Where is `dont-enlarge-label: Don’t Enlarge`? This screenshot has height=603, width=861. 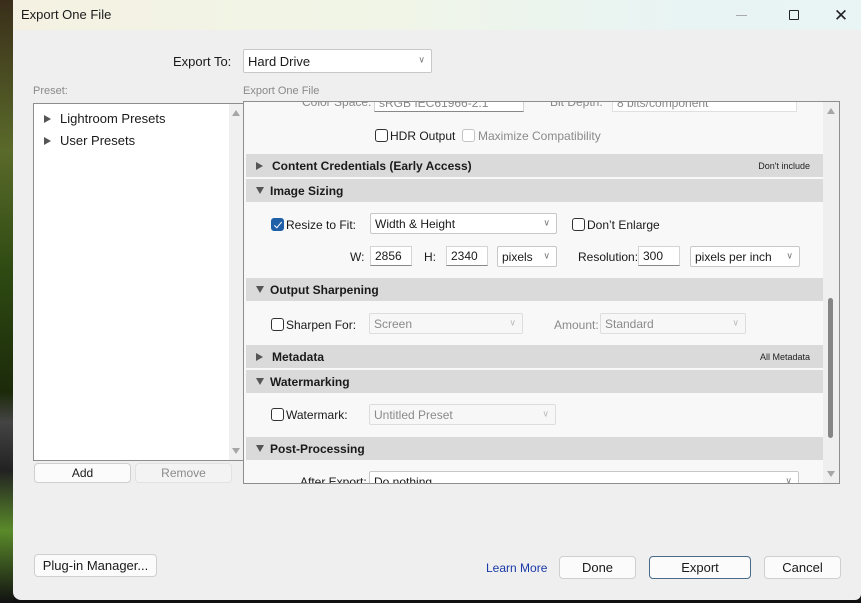 dont-enlarge-label: Don’t Enlarge is located at coordinates (623, 225).